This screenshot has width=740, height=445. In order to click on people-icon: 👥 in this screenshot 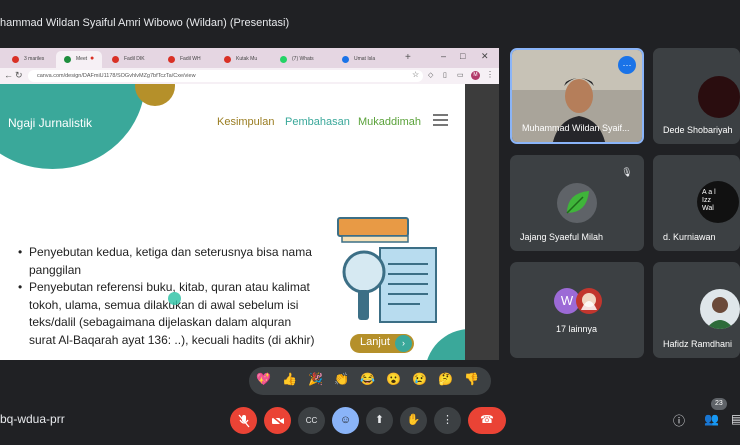, I will do `click(711, 419)`.